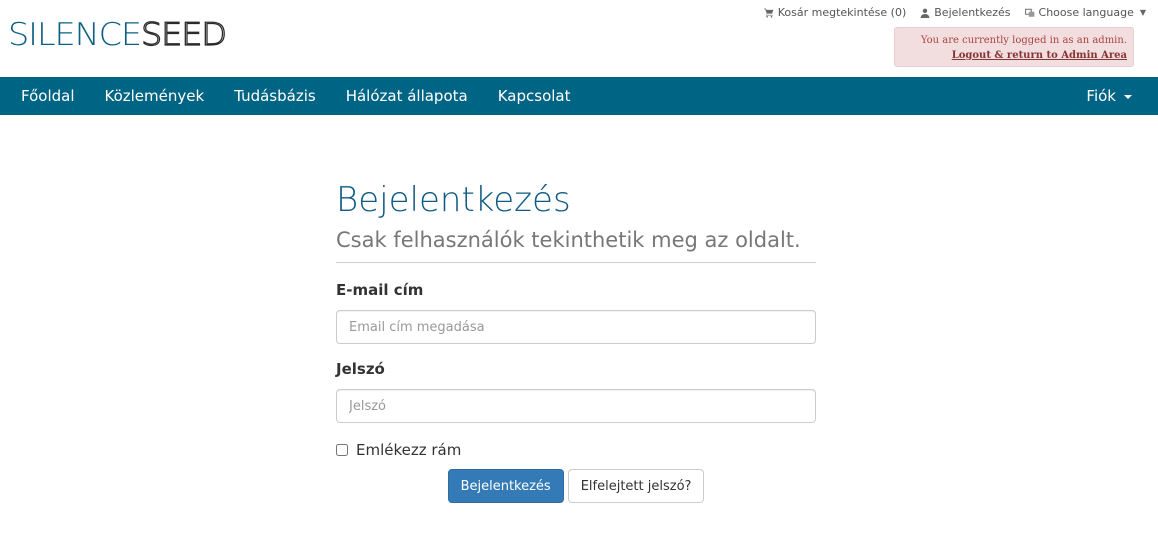 The width and height of the screenshot is (1158, 537). Describe the element at coordinates (409, 450) in the screenshot. I see `remember-me-label: Emlékezz rám` at that location.